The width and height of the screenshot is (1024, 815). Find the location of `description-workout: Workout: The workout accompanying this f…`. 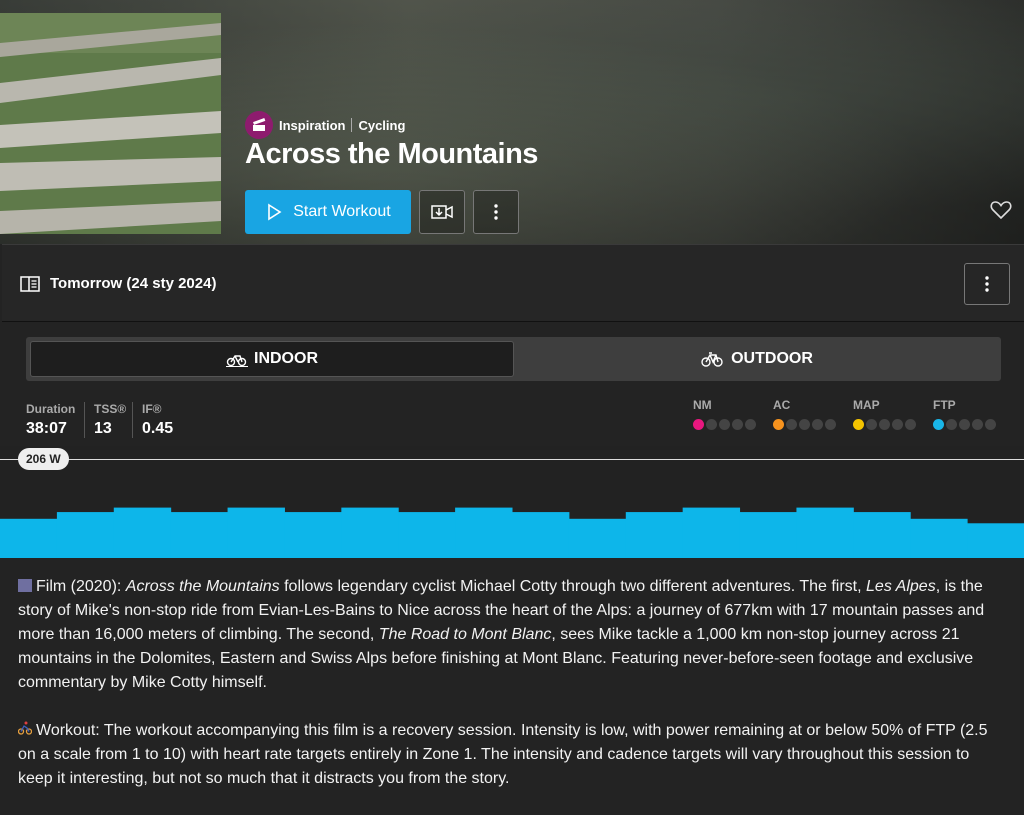

description-workout: Workout: The workout accompanying this f… is located at coordinates (512, 755).